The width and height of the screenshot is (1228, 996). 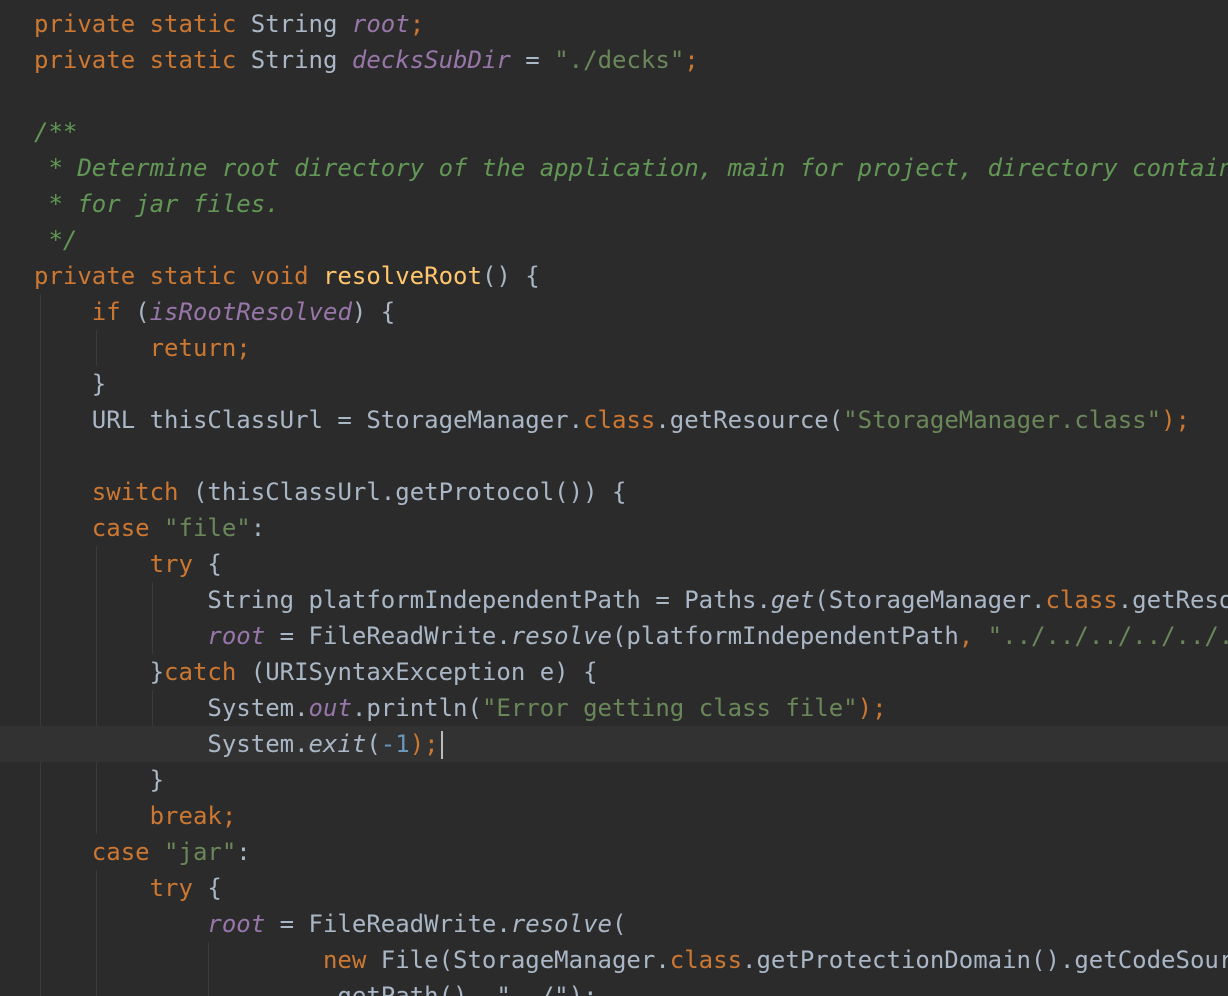 I want to click on code-token: :, so click(x=243, y=852).